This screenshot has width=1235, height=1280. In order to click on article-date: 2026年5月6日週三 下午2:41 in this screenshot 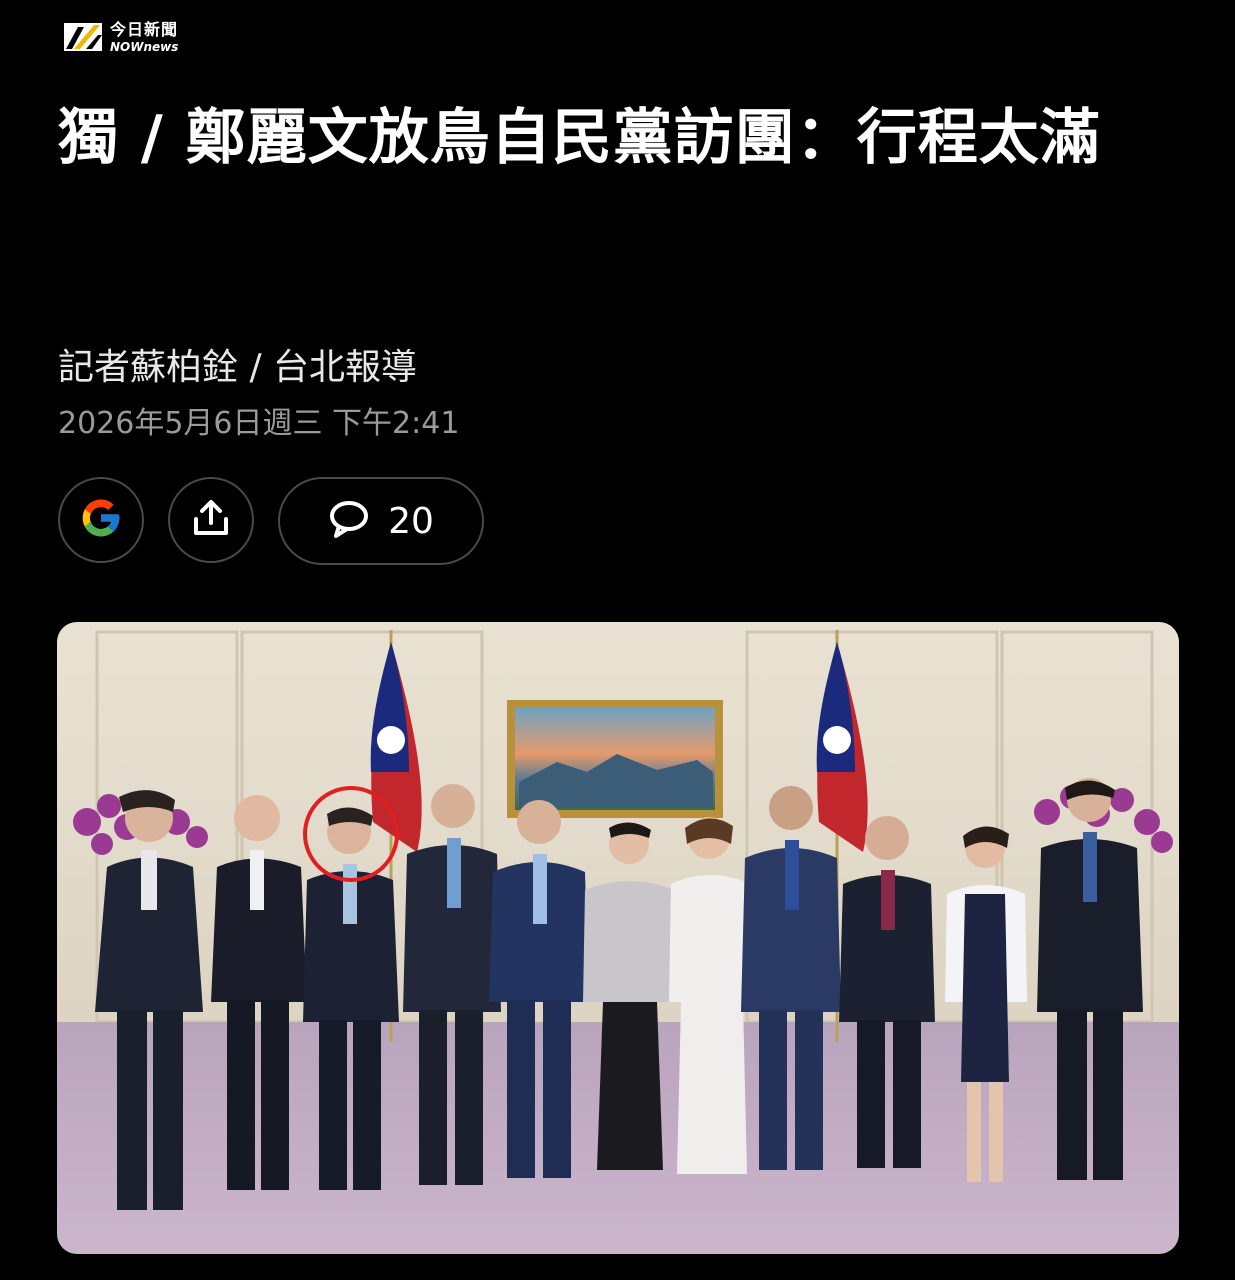, I will do `click(259, 423)`.